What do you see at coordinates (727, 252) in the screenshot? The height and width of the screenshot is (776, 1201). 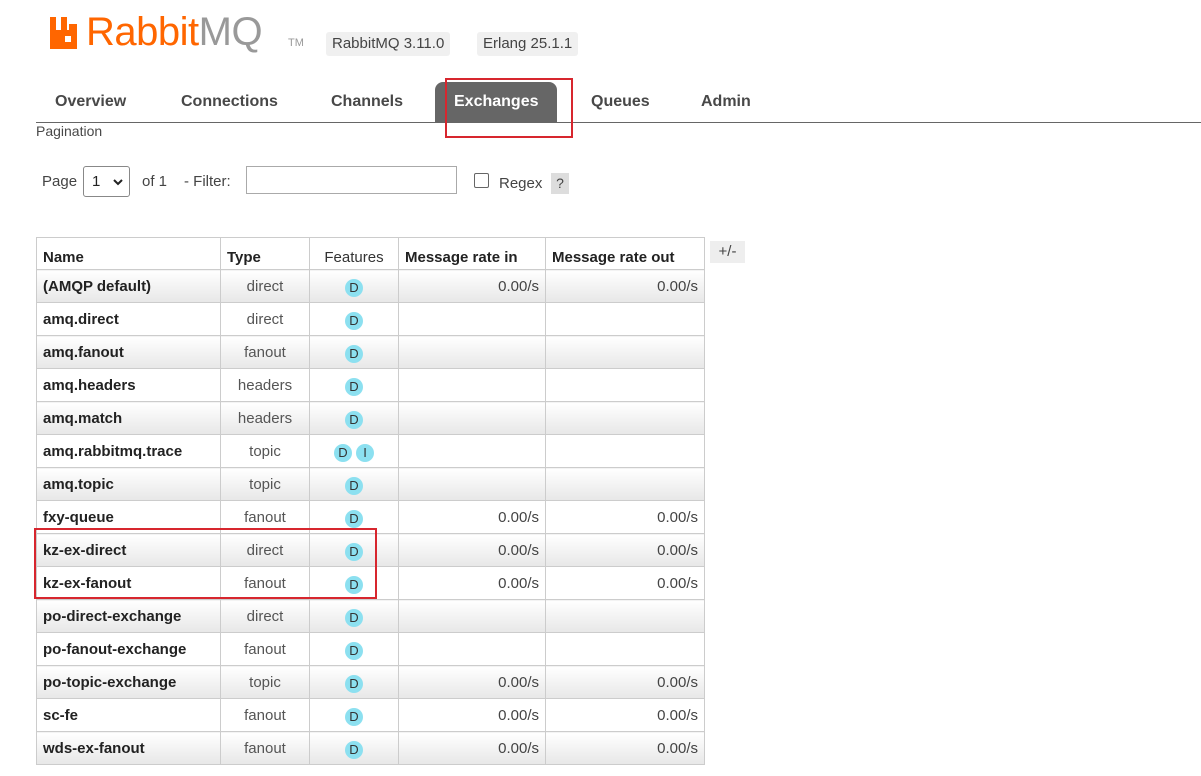 I see `column-toggle-button: +/-` at bounding box center [727, 252].